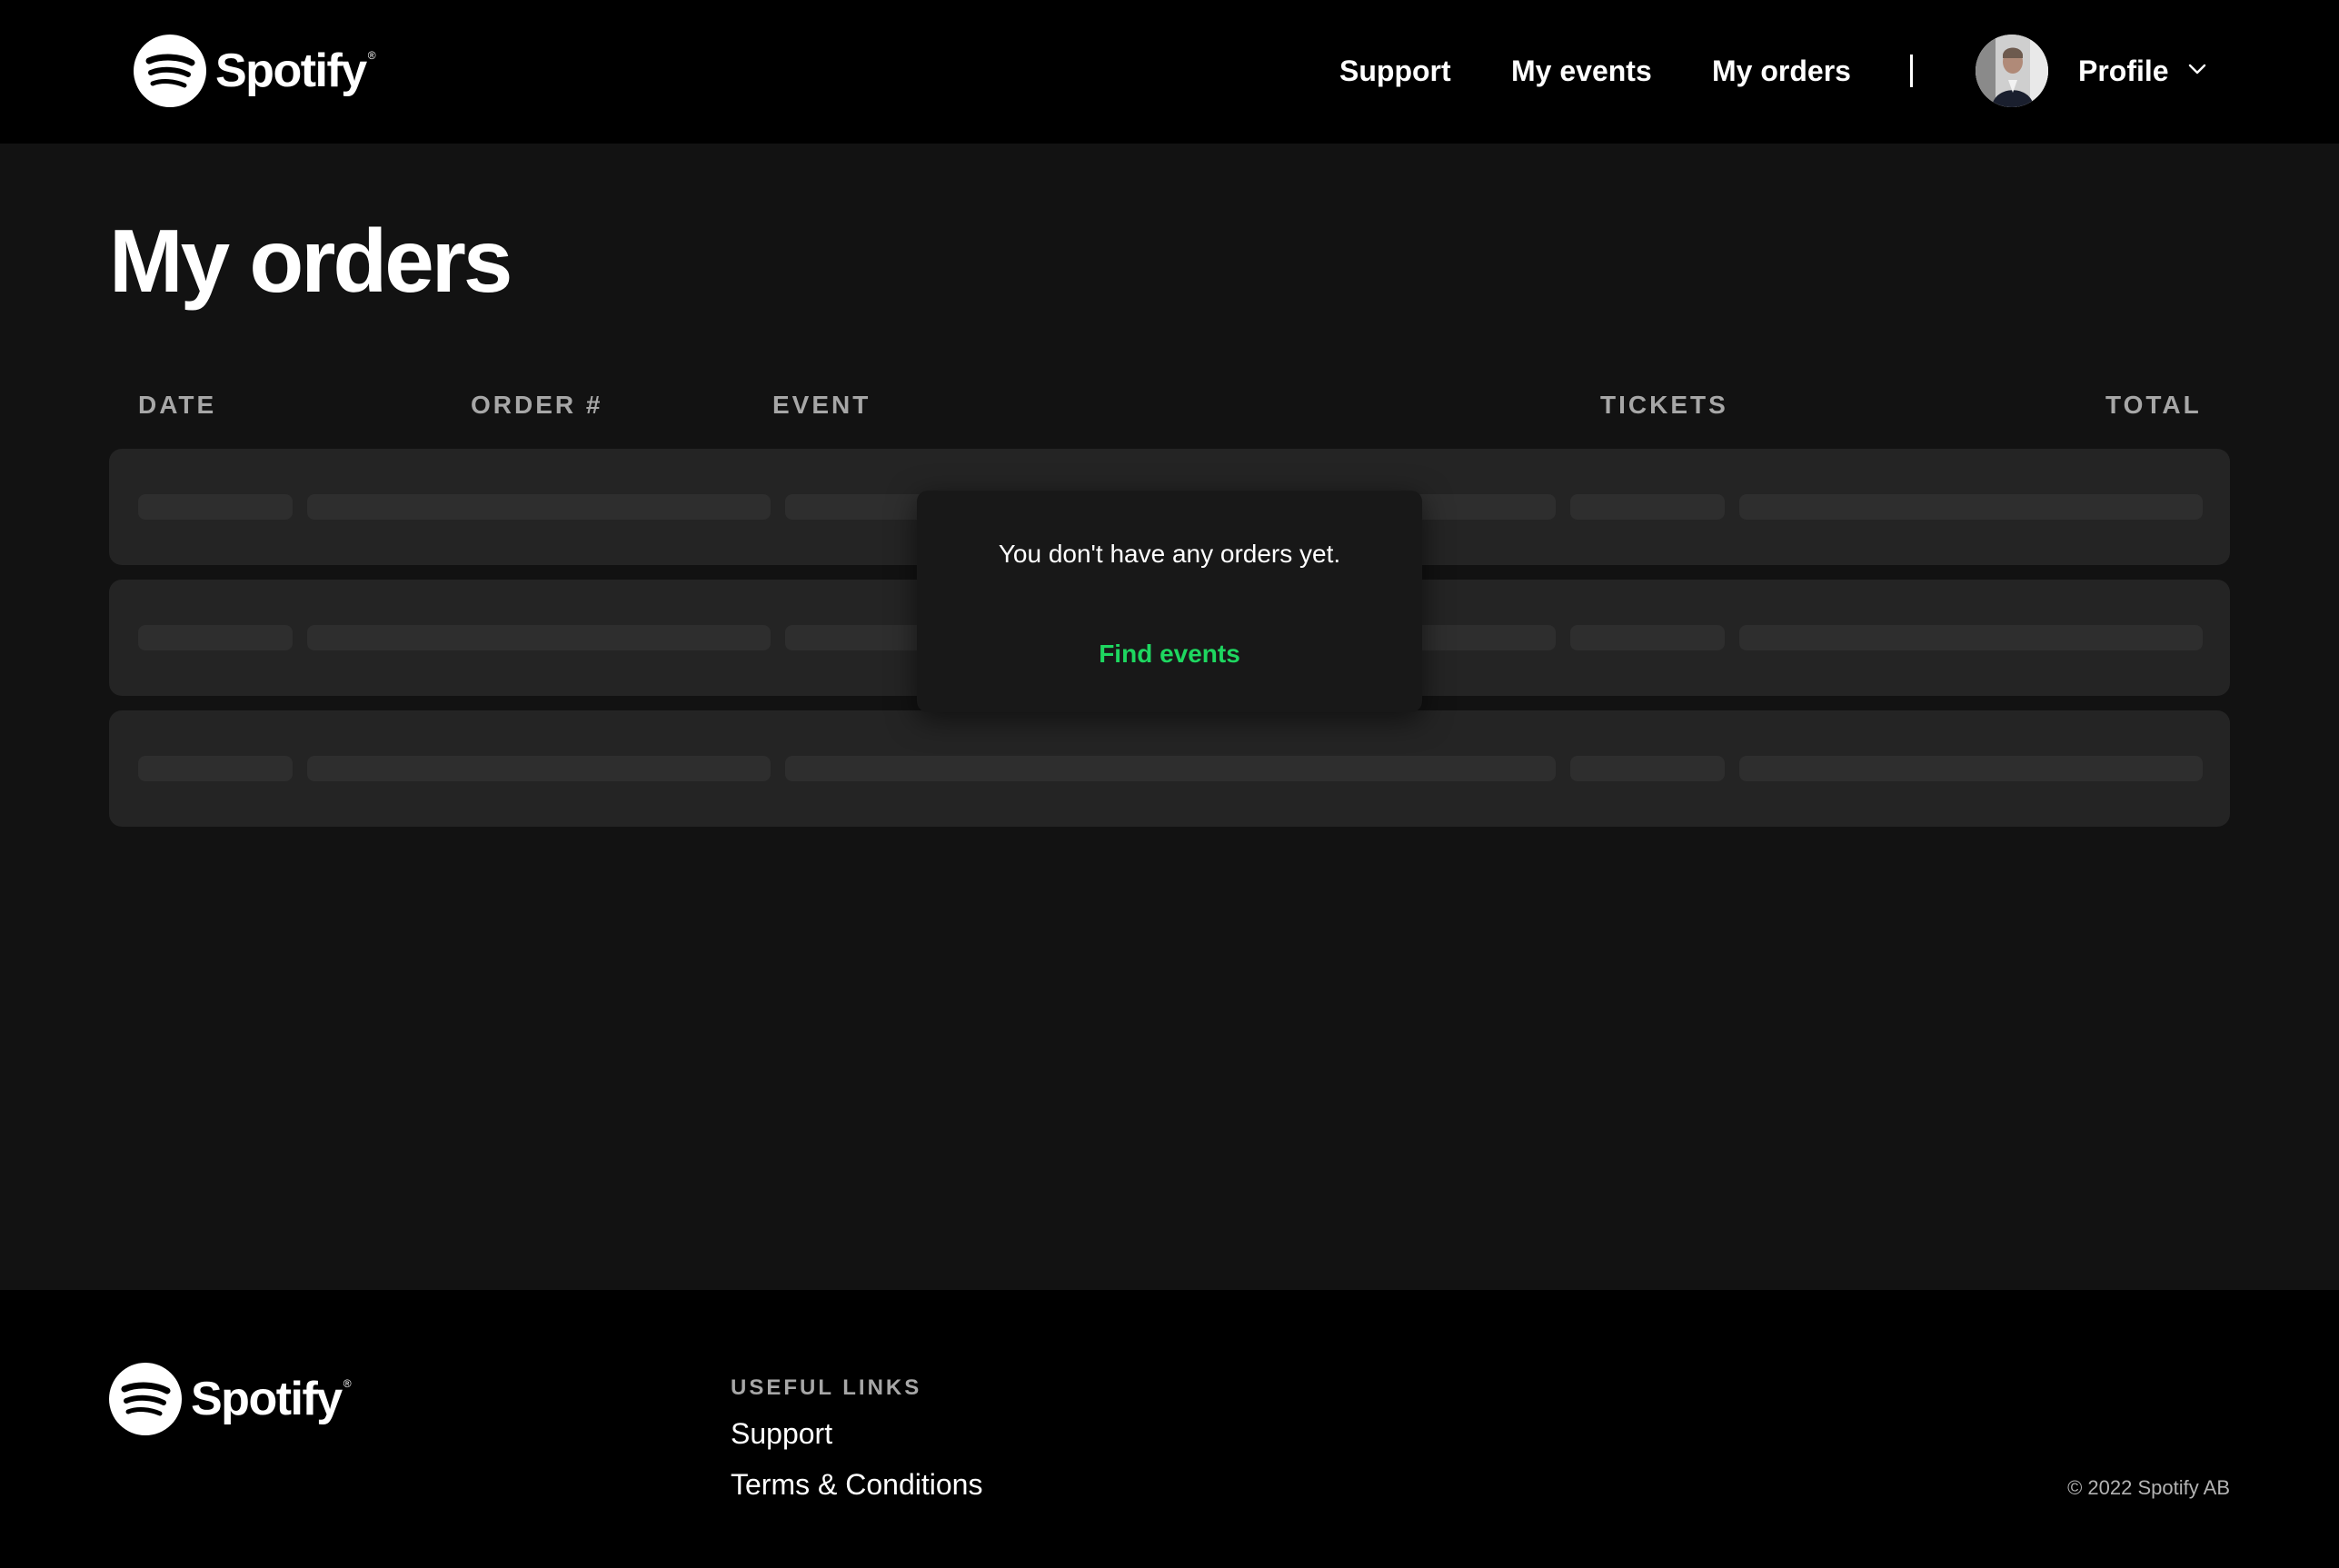 The width and height of the screenshot is (2339, 1568). Describe the element at coordinates (1911, 71) in the screenshot. I see `nav-divider` at that location.